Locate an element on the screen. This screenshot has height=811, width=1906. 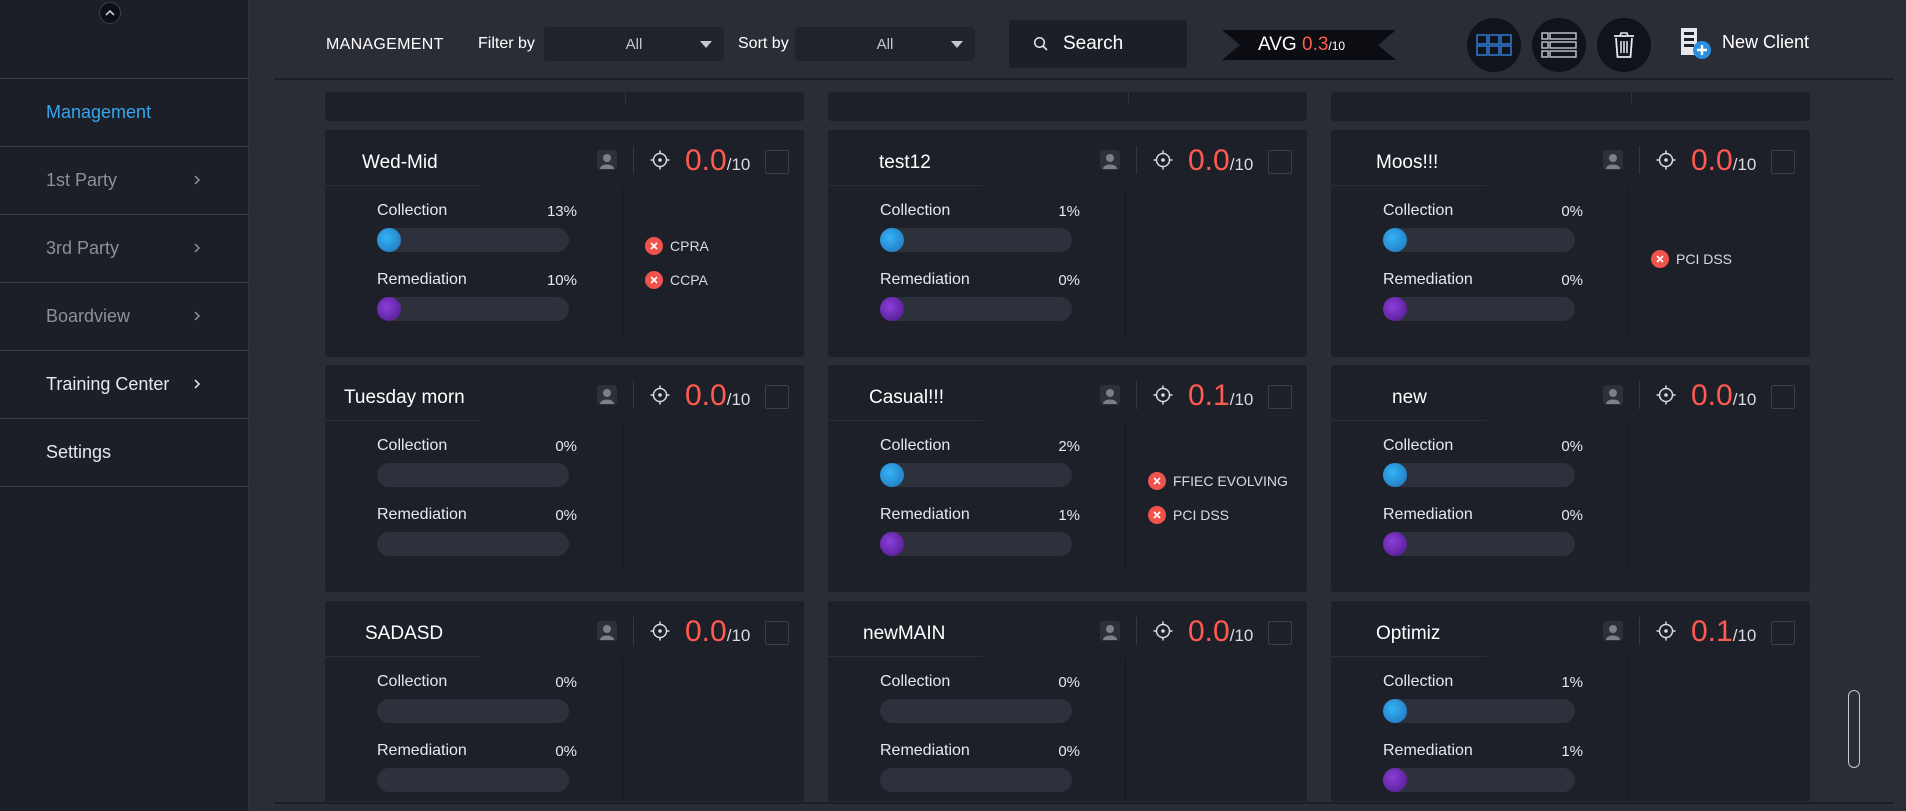
compliance-tag-label: CCPA is located at coordinates (689, 280).